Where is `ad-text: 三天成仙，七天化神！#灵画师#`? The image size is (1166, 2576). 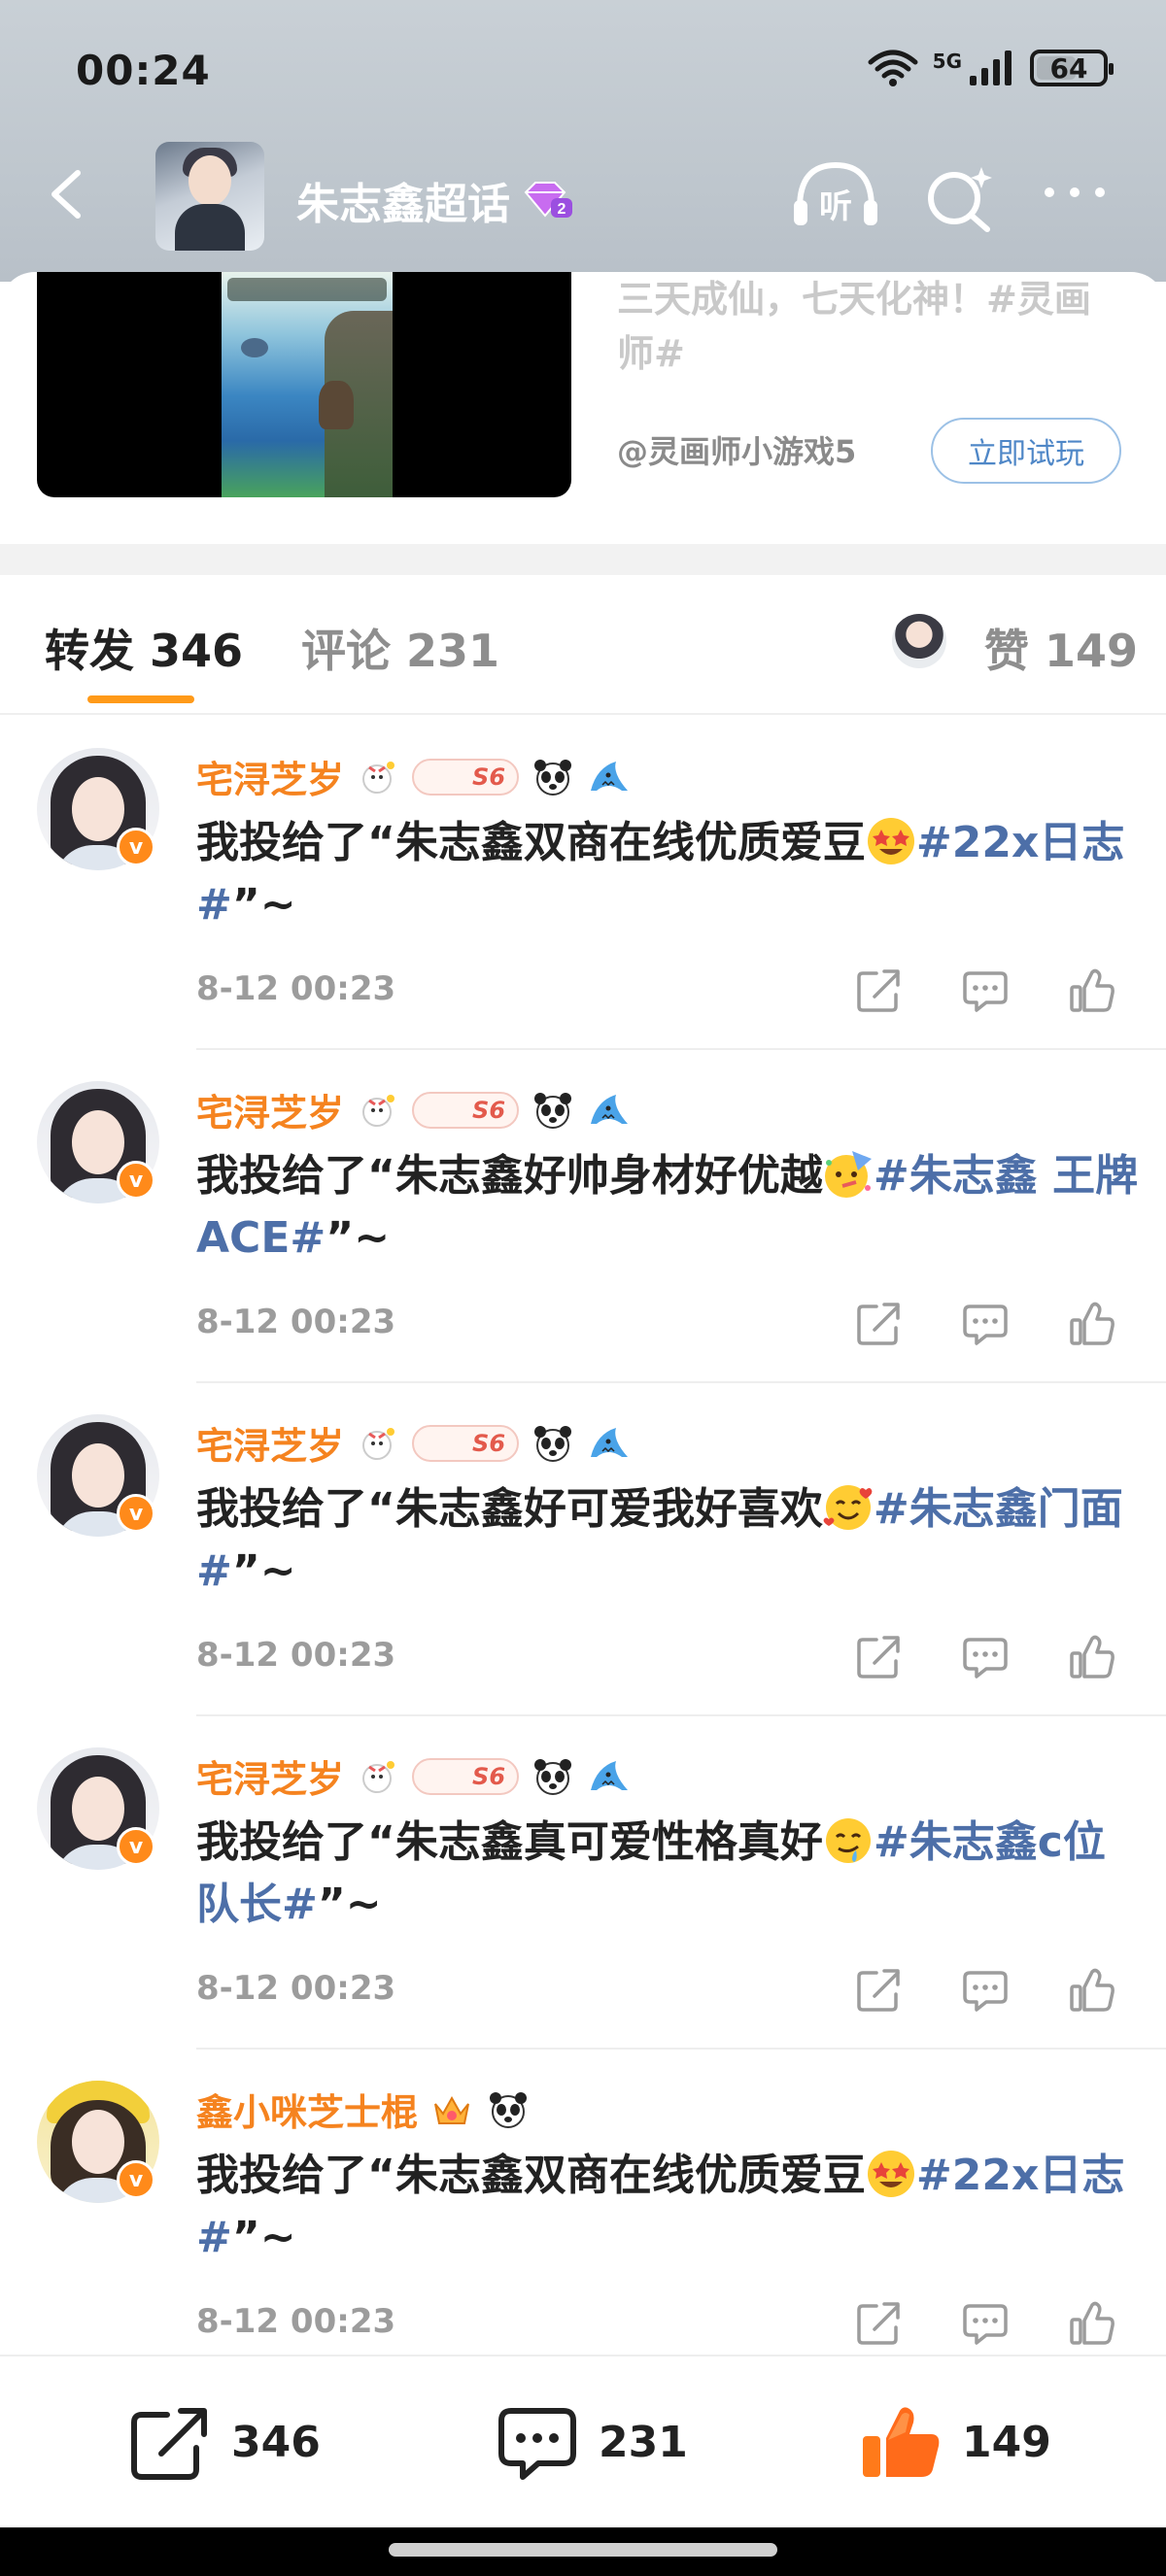
ad-text: 三天成仙，七天化神！#灵画师# is located at coordinates (869, 326).